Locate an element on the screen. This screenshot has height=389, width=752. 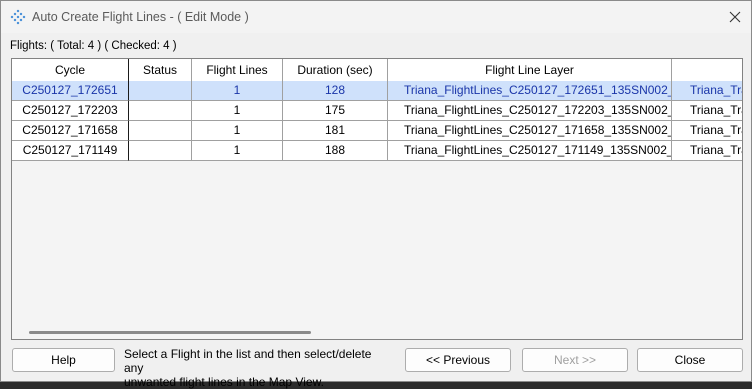
close-button: Close is located at coordinates (690, 360).